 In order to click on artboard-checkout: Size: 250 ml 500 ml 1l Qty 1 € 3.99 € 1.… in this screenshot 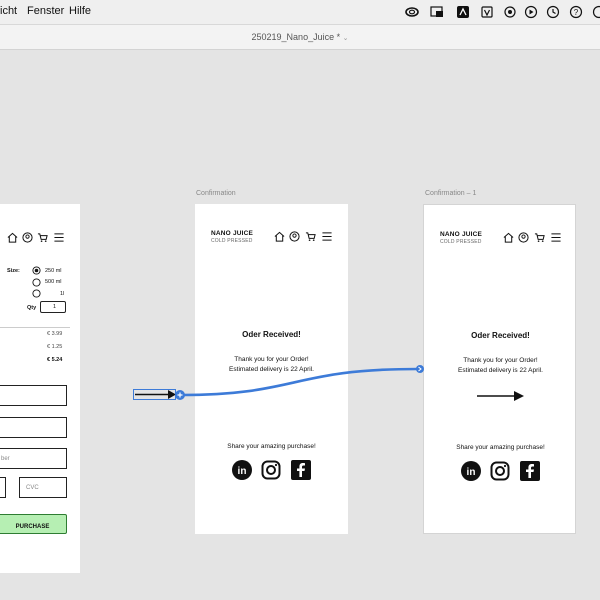, I will do `click(40, 388)`.